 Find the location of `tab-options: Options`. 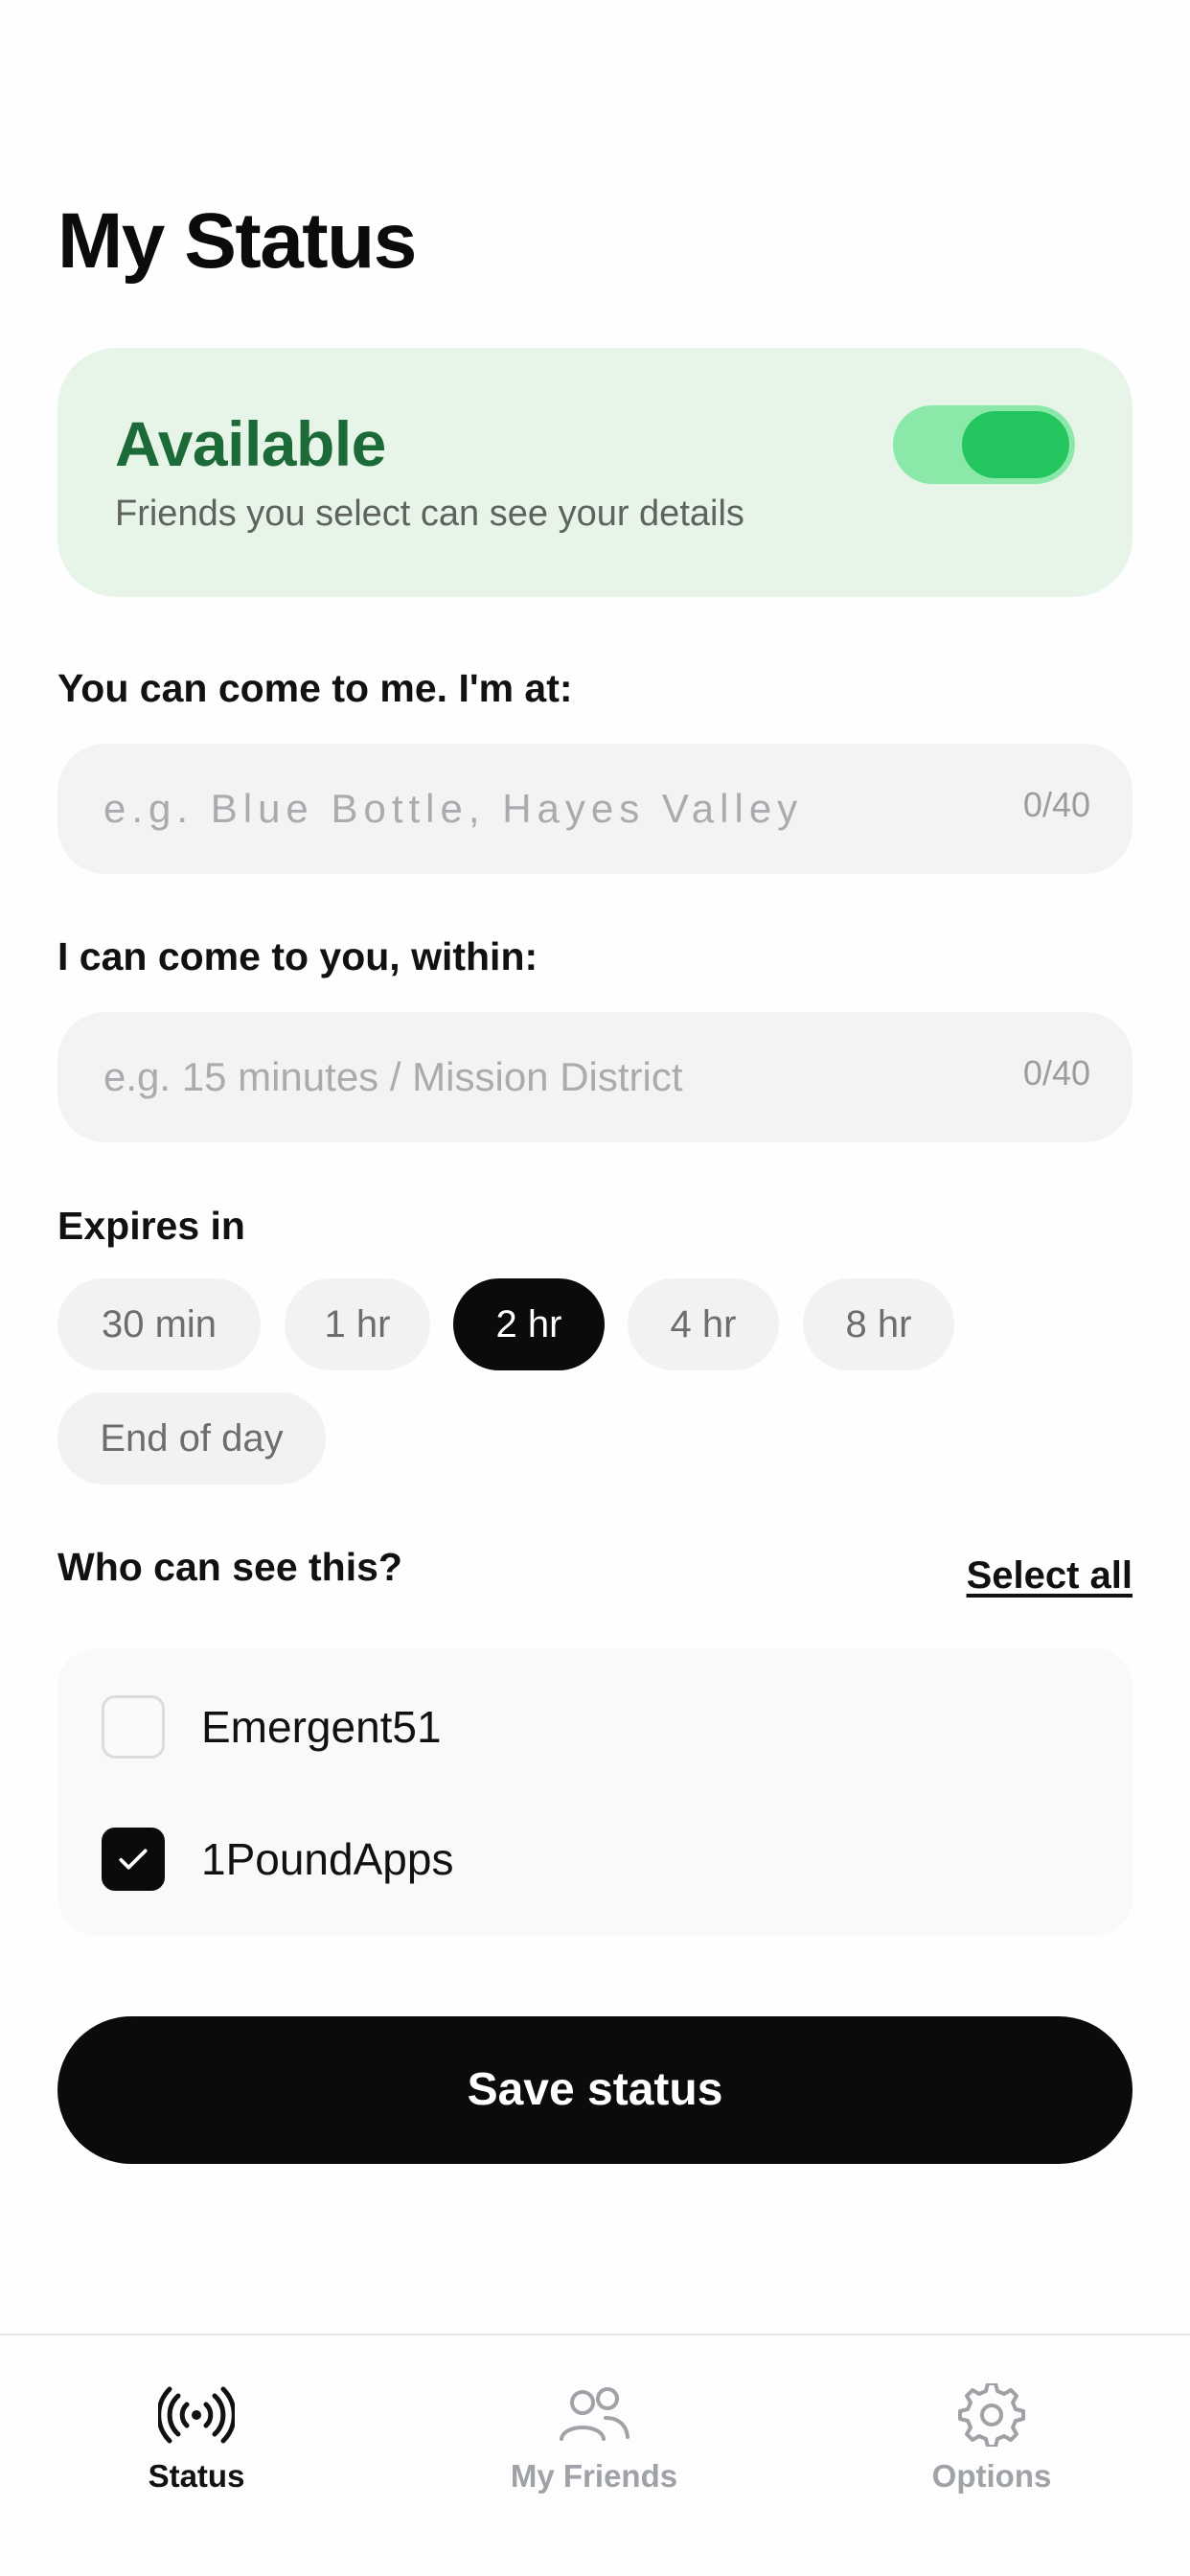

tab-options: Options is located at coordinates (991, 2439).